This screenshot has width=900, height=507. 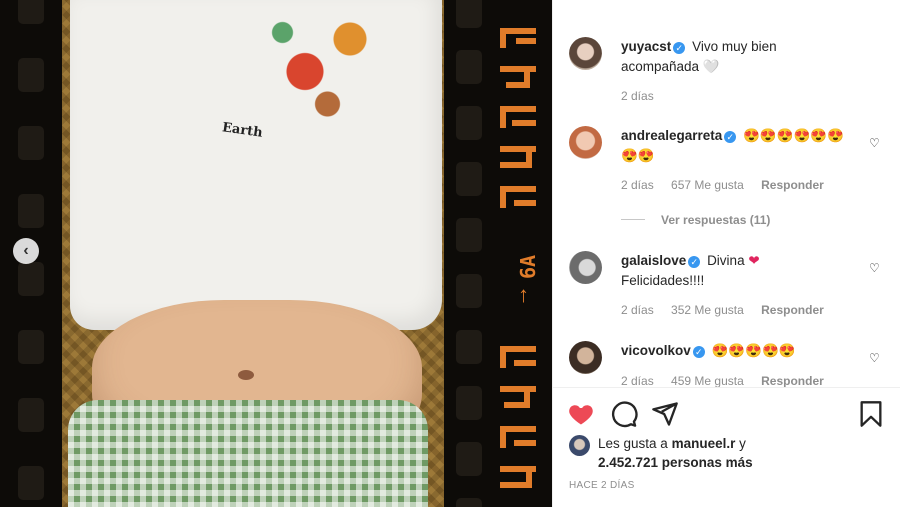 I want to click on comment-meta: 2 días 657 Me gusta Responder, so click(x=729, y=185).